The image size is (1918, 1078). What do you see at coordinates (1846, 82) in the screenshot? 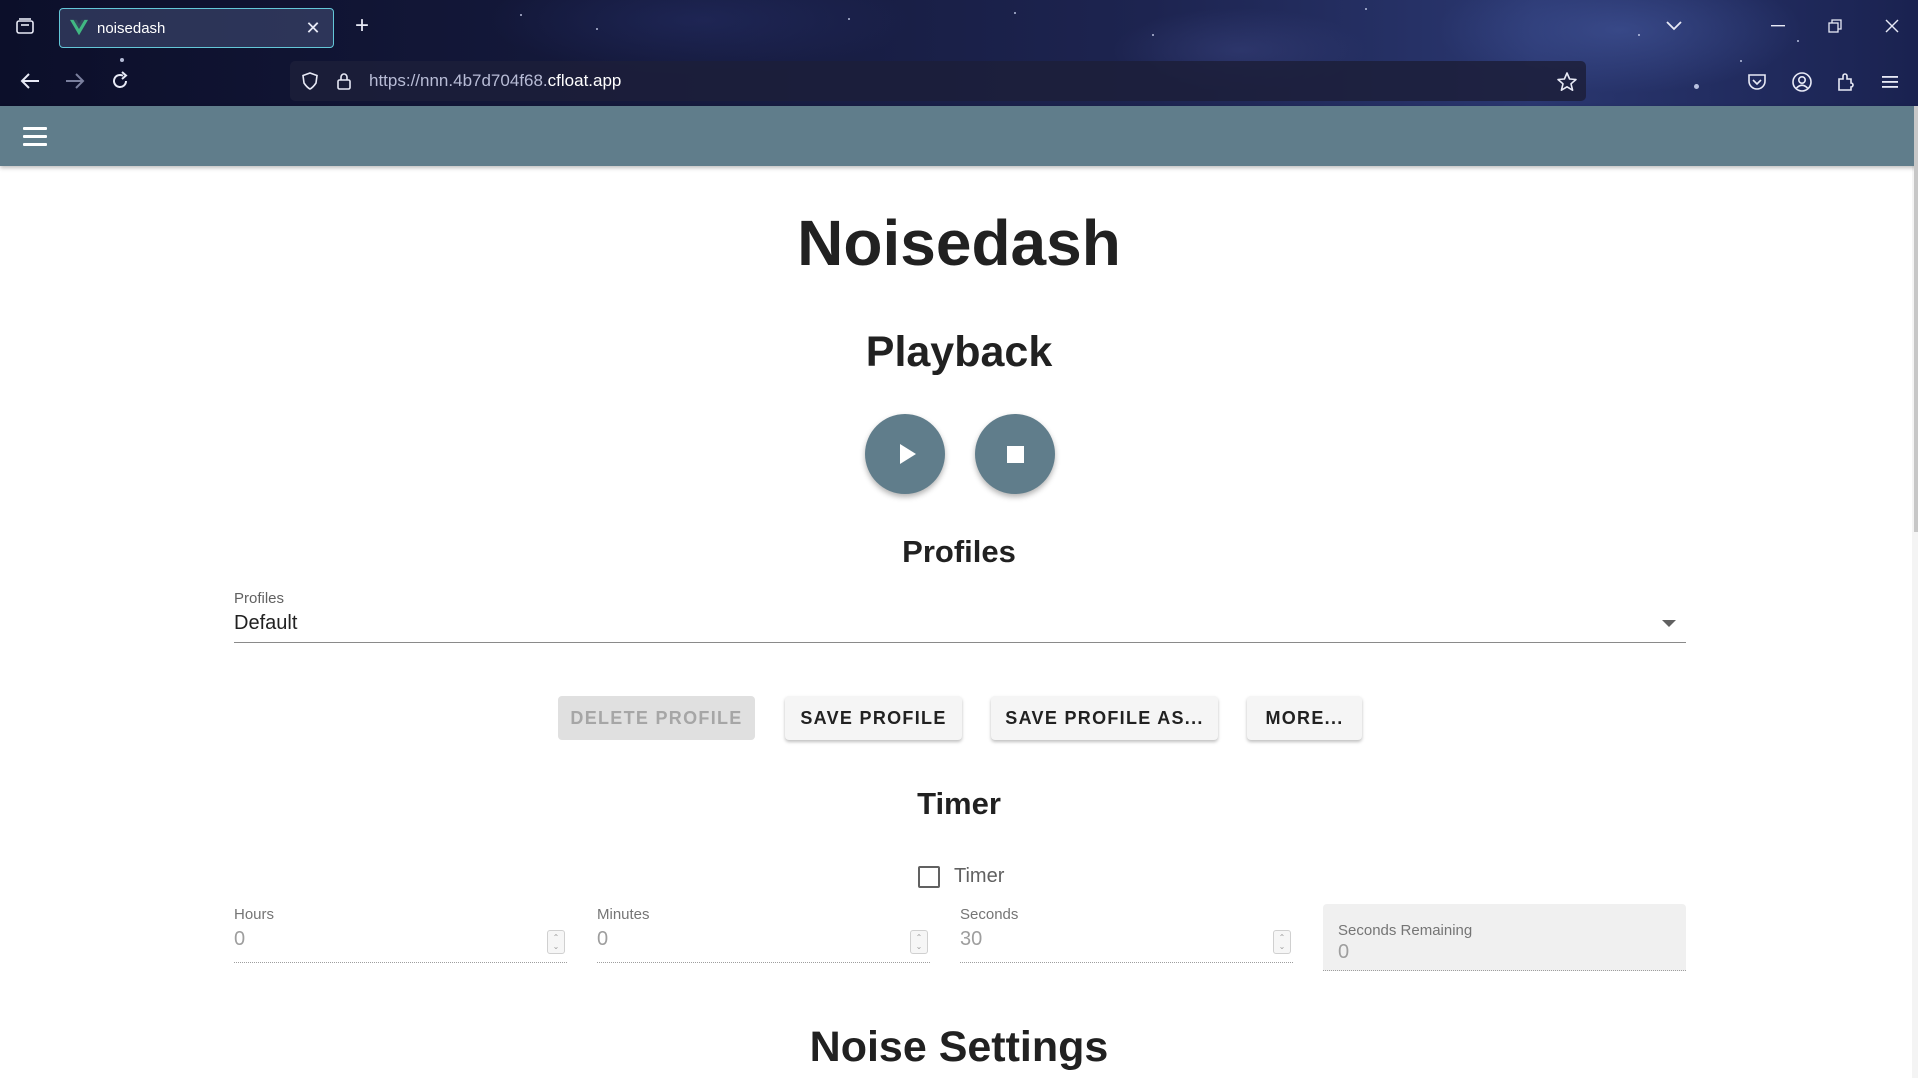
I see `extensions-icon` at bounding box center [1846, 82].